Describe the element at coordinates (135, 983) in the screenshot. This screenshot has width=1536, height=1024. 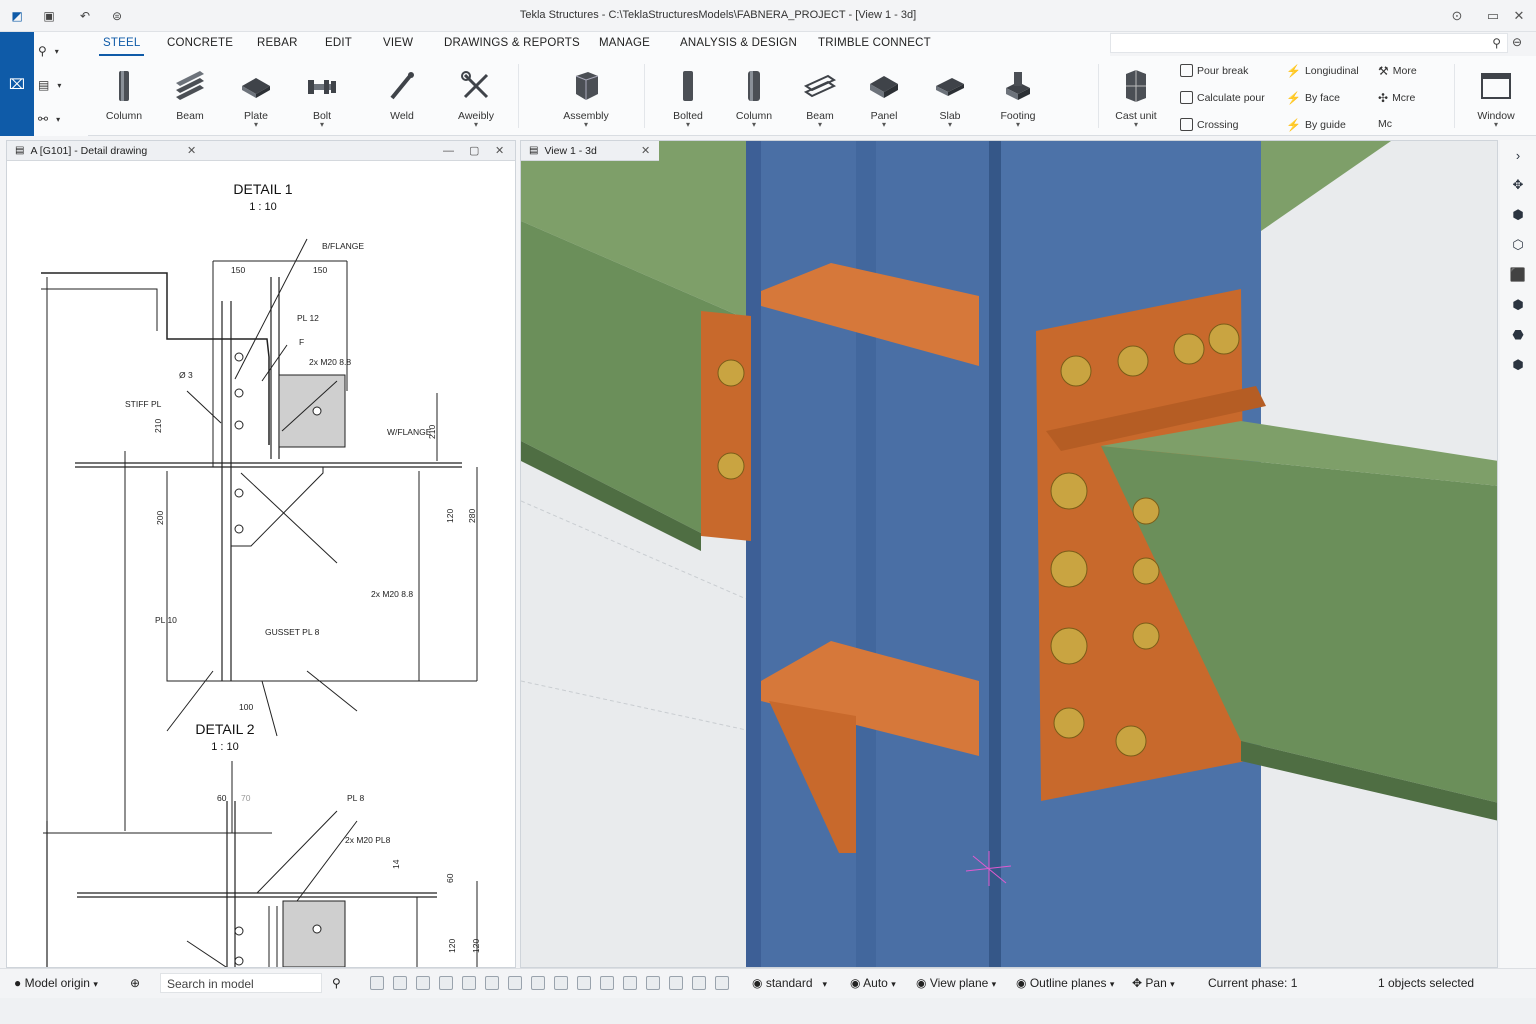
I see `zoom-icon: ⊕` at that location.